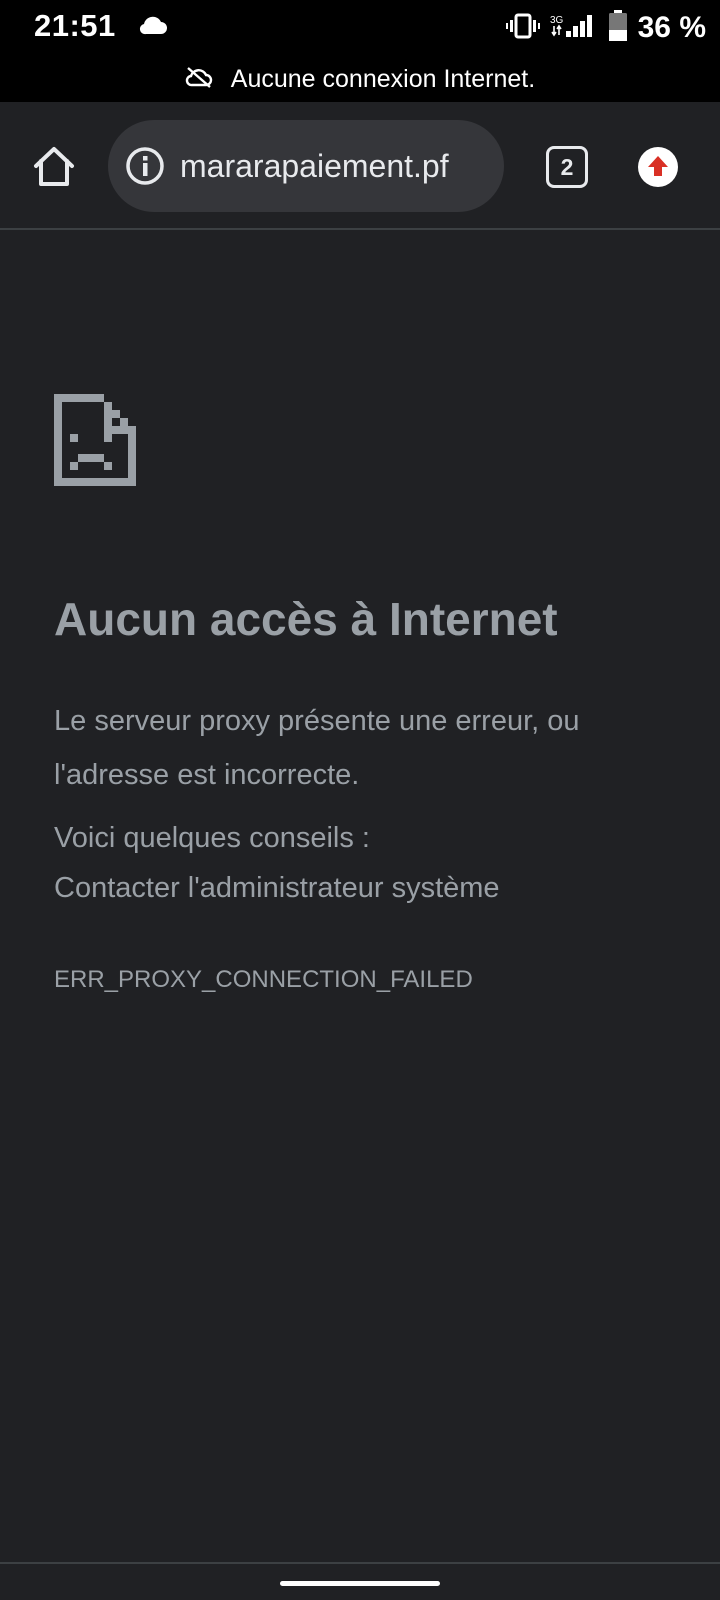 This screenshot has height=1600, width=720. I want to click on sad-page-icon, so click(364, 444).